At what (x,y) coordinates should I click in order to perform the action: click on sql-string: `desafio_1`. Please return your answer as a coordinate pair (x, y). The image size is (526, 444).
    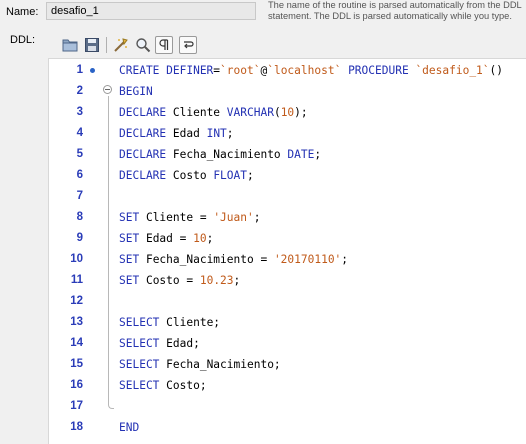
    Looking at the image, I should click on (452, 70).